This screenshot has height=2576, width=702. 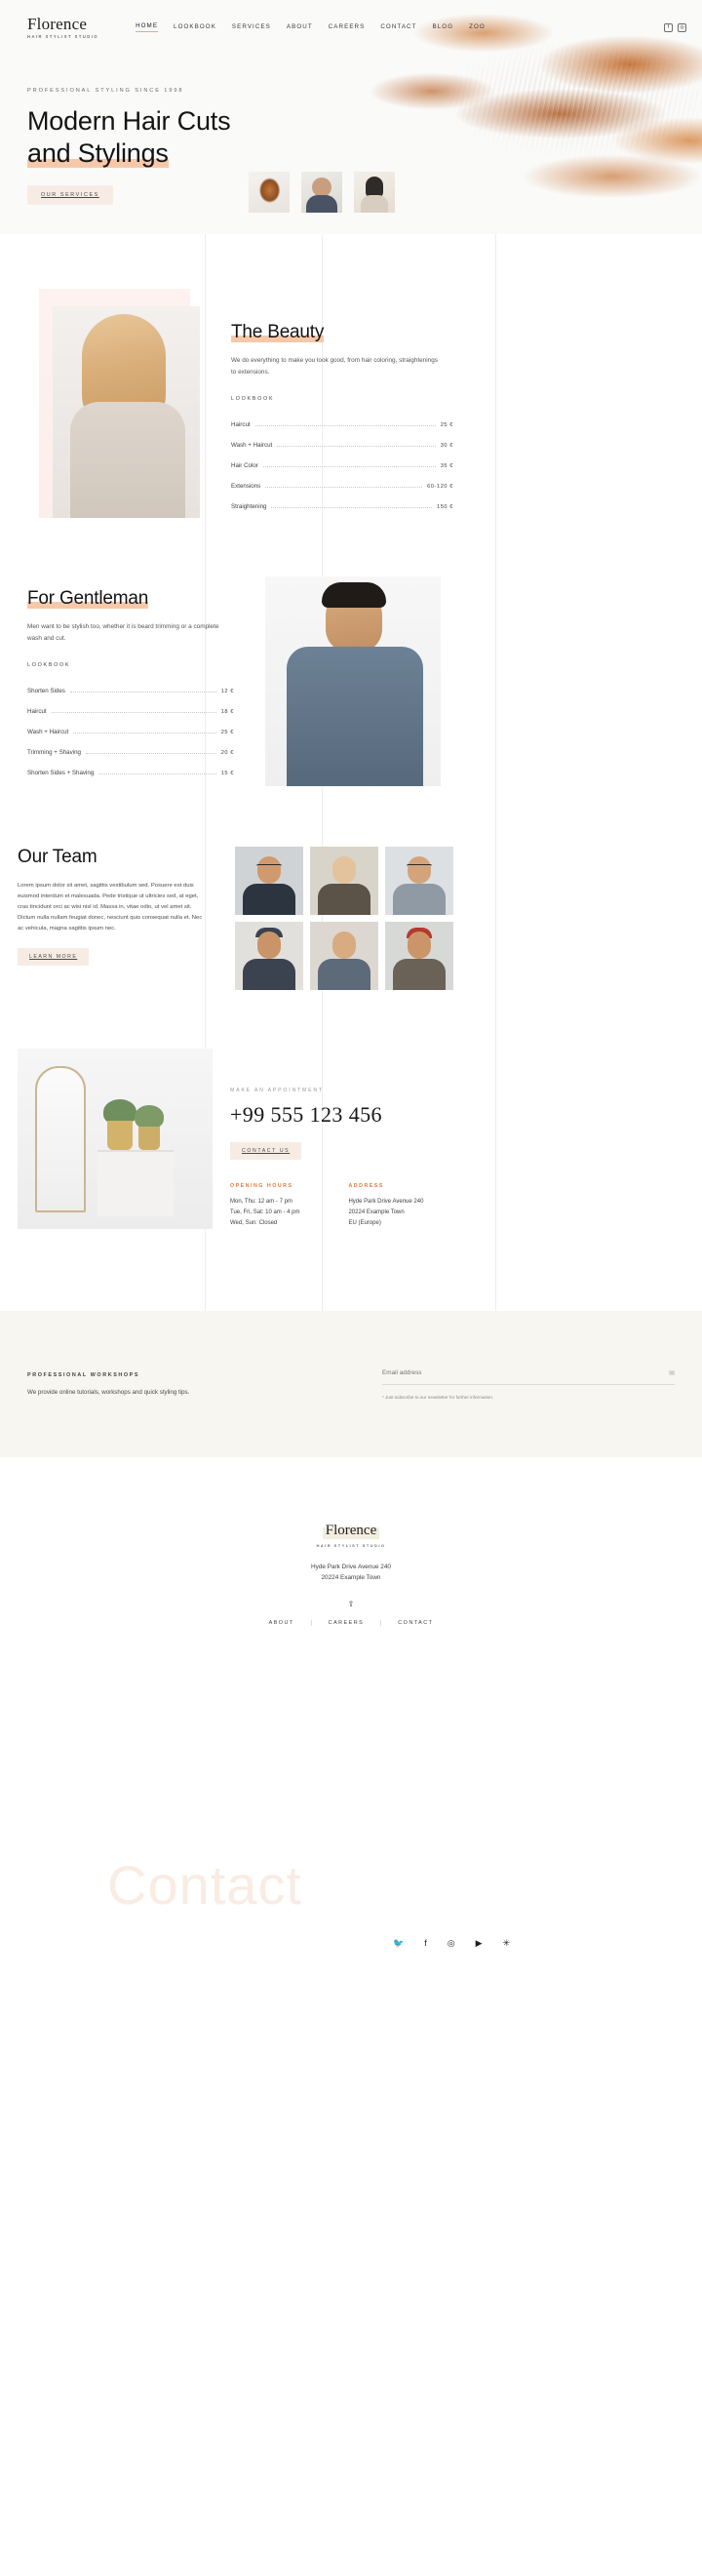 What do you see at coordinates (195, 27) in the screenshot?
I see `nav-item-lookbook: Lookbook` at bounding box center [195, 27].